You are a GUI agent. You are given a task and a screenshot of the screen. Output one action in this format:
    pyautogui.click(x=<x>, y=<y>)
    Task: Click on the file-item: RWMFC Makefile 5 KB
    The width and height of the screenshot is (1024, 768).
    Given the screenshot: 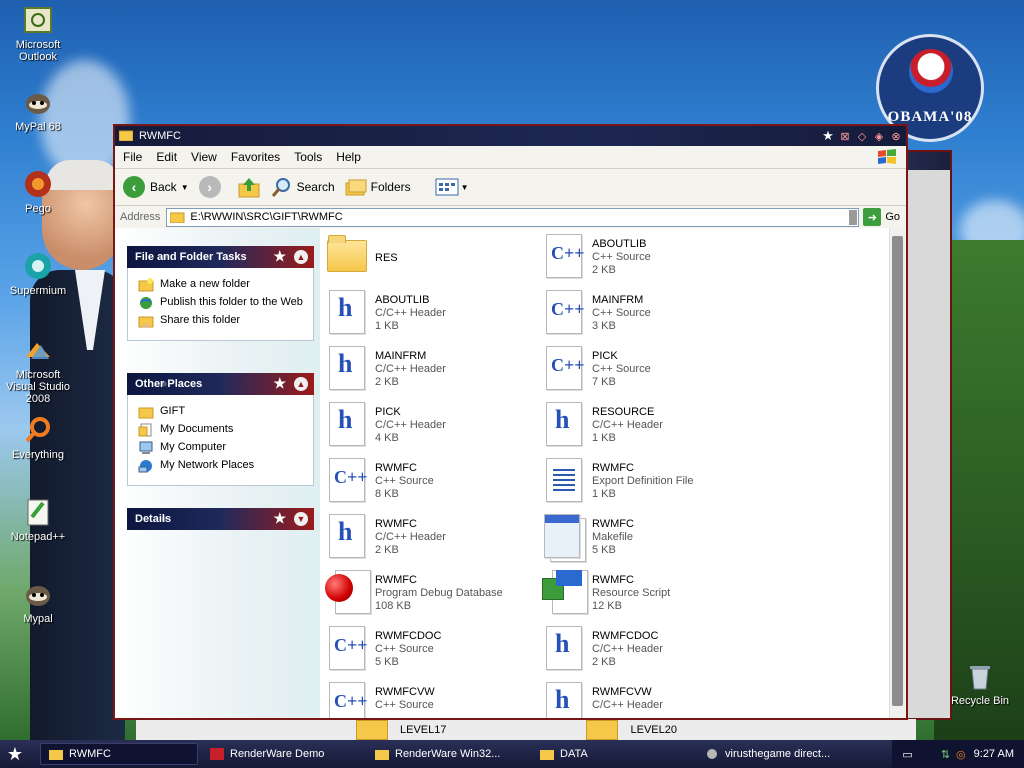 What is the action you would take?
    pyautogui.click(x=642, y=540)
    